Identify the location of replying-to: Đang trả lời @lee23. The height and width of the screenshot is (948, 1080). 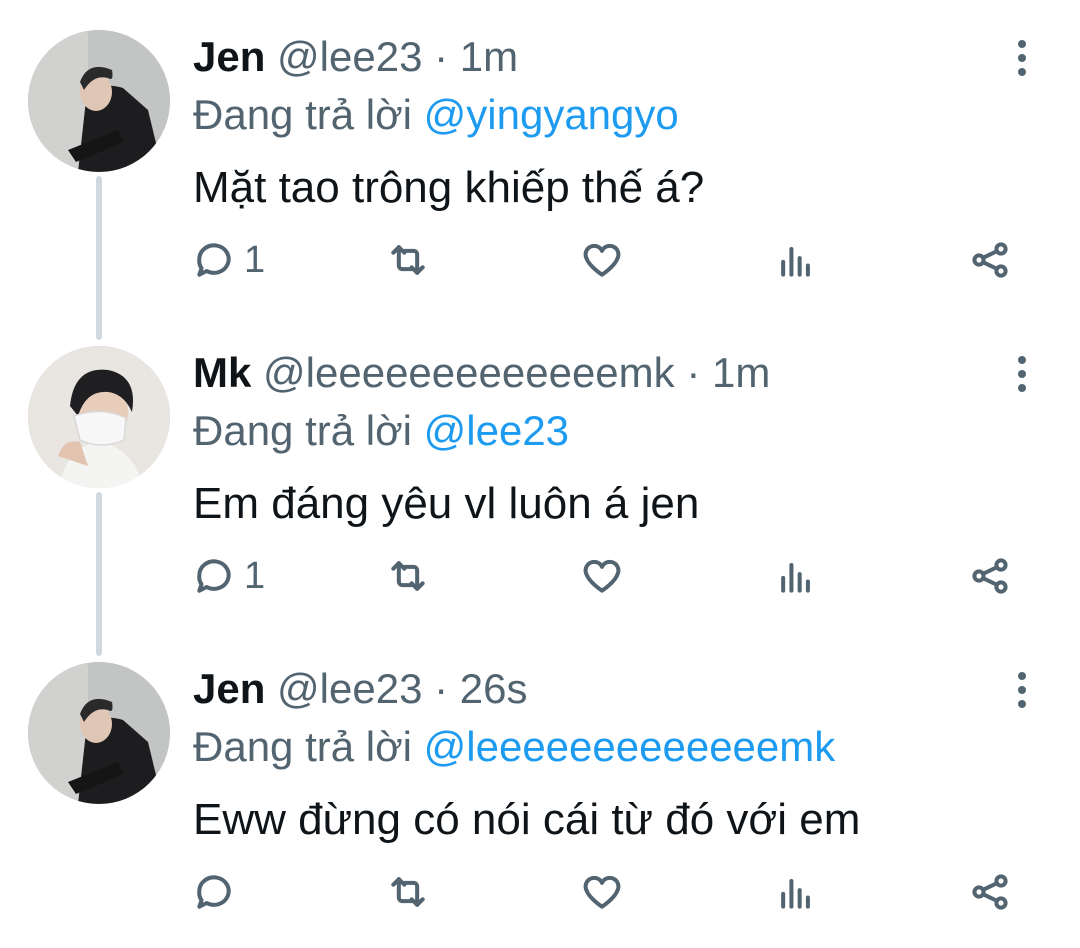
(381, 431).